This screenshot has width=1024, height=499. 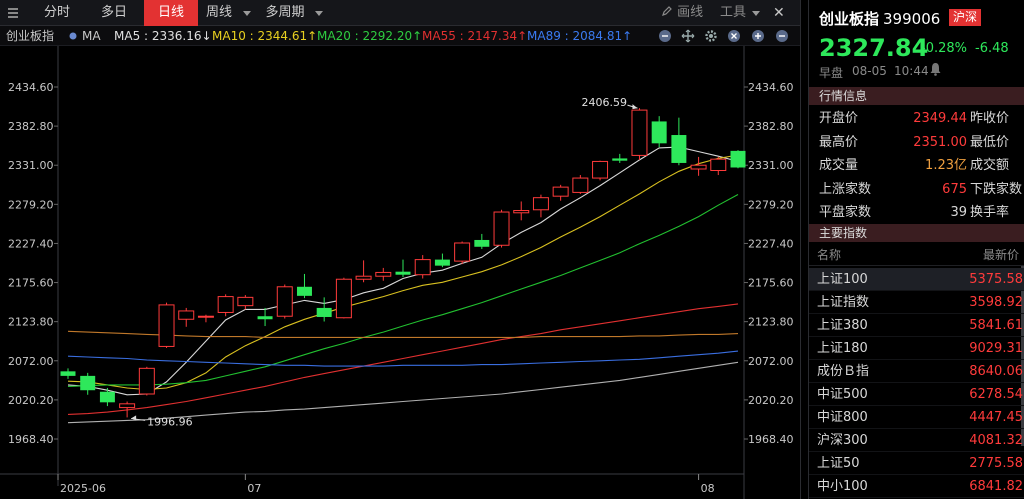 What do you see at coordinates (31, 361) in the screenshot?
I see `y-tick-label: 2072.00` at bounding box center [31, 361].